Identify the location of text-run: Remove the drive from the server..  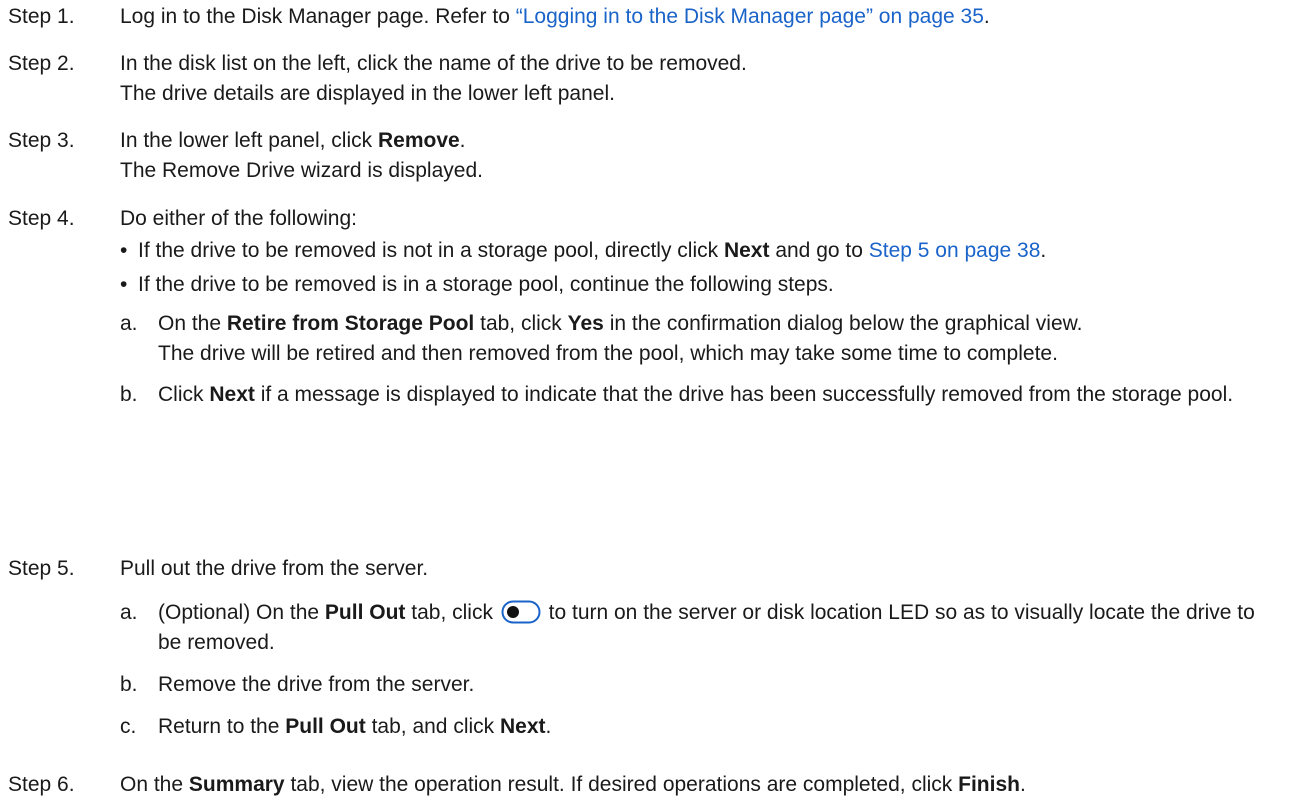
(316, 684).